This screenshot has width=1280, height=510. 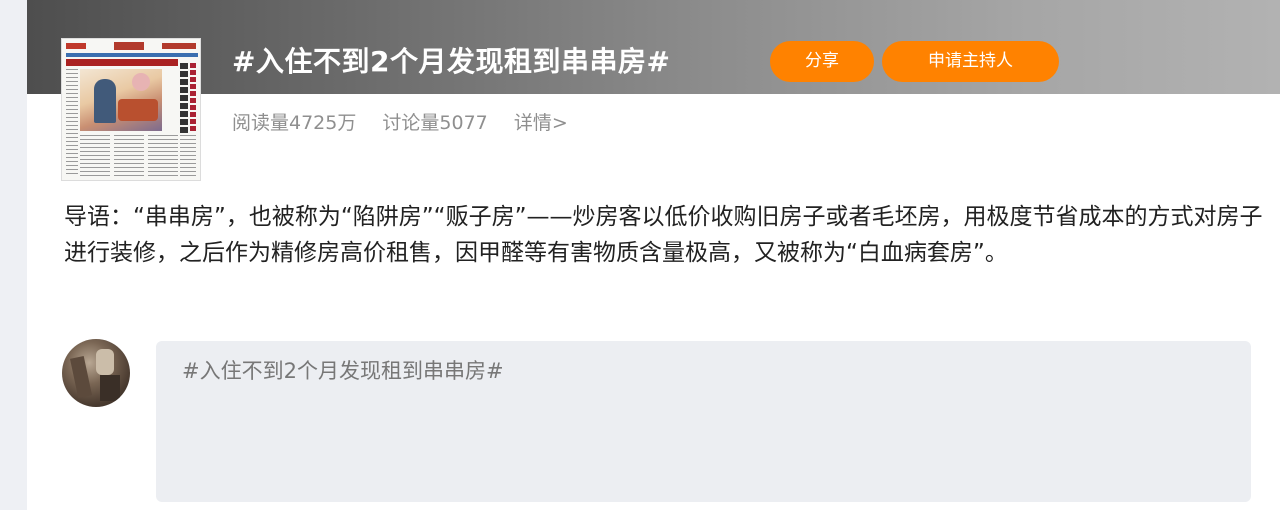 I want to click on discussion-count: 讨论量5077, so click(x=435, y=123).